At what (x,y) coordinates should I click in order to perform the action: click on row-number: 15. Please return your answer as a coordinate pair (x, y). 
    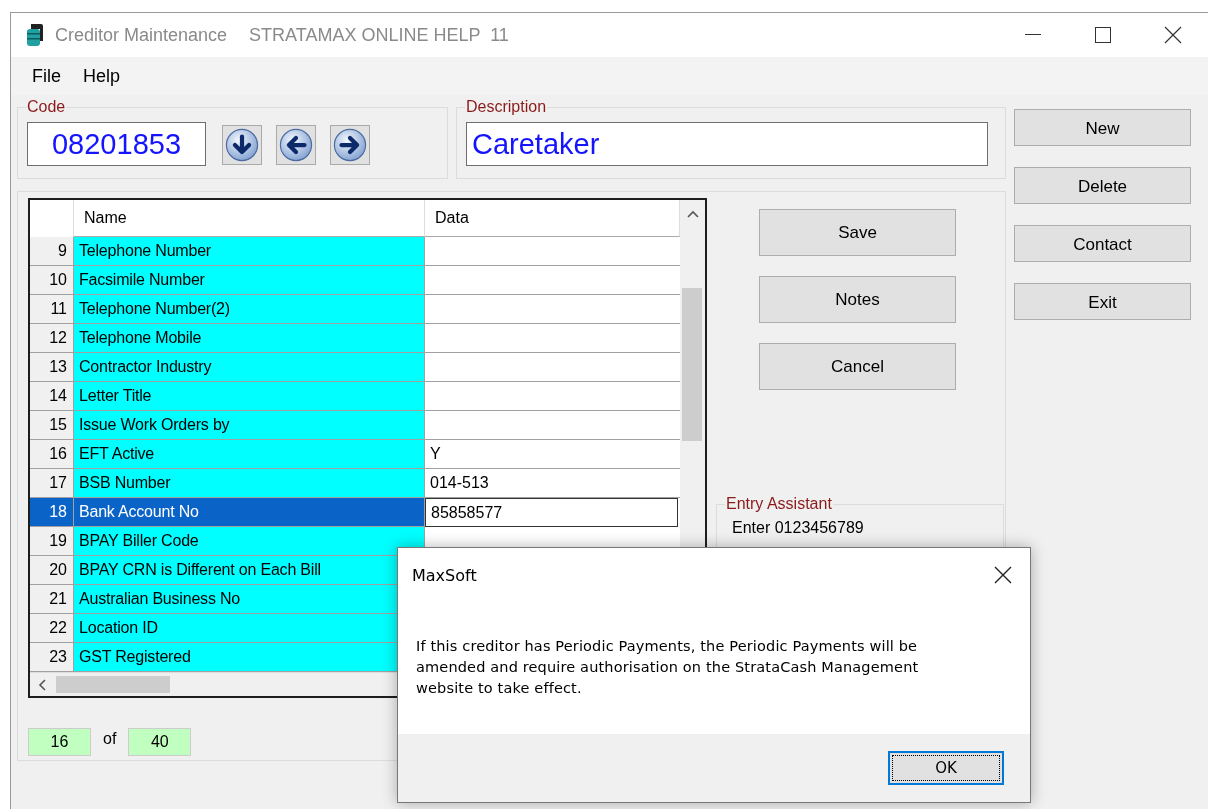
    Looking at the image, I should click on (52, 425).